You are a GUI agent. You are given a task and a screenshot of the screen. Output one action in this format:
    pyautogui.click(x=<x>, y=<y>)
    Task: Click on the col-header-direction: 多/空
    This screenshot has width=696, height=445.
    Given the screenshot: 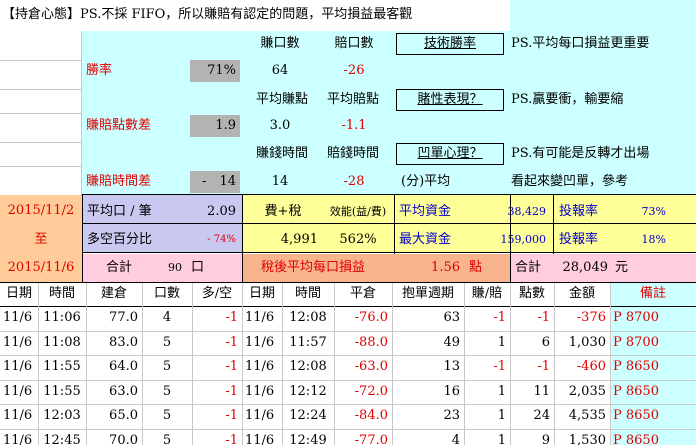 What is the action you would take?
    pyautogui.click(x=217, y=293)
    